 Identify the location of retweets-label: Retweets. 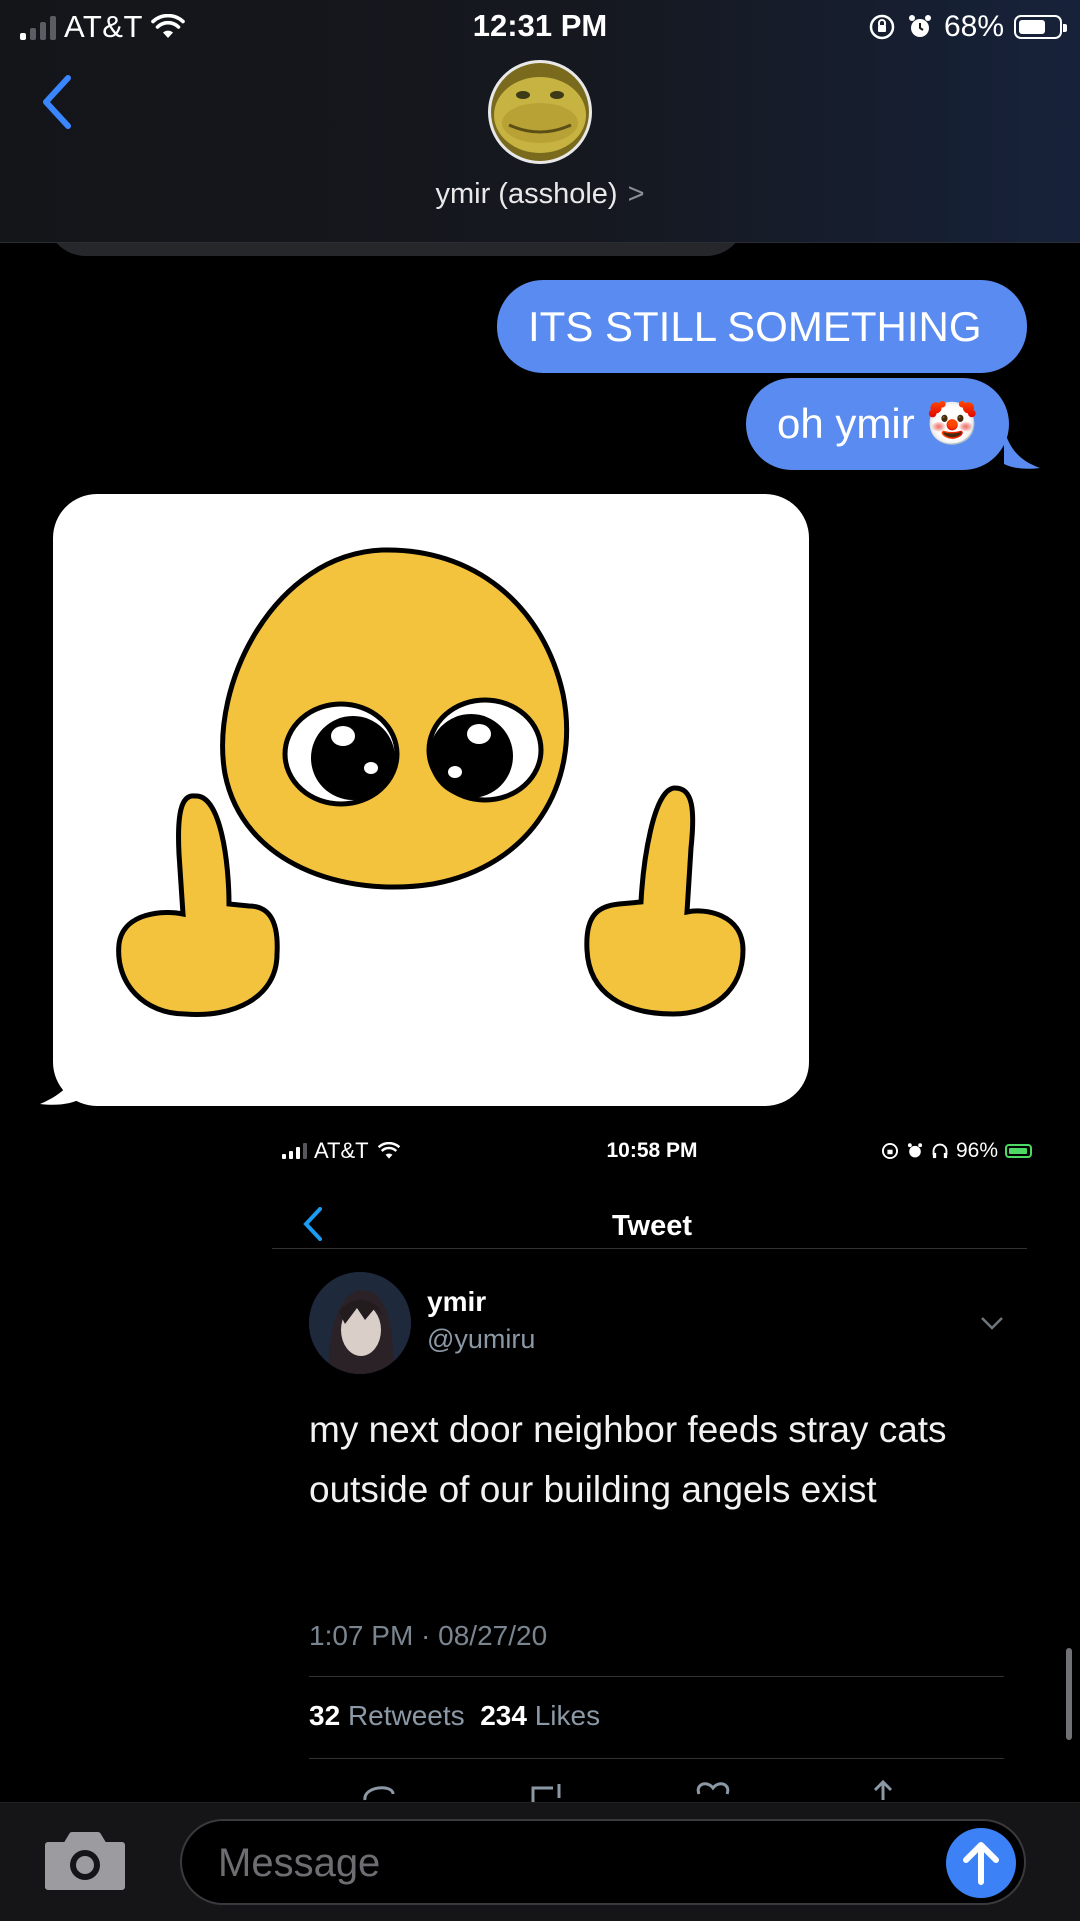
(406, 1715).